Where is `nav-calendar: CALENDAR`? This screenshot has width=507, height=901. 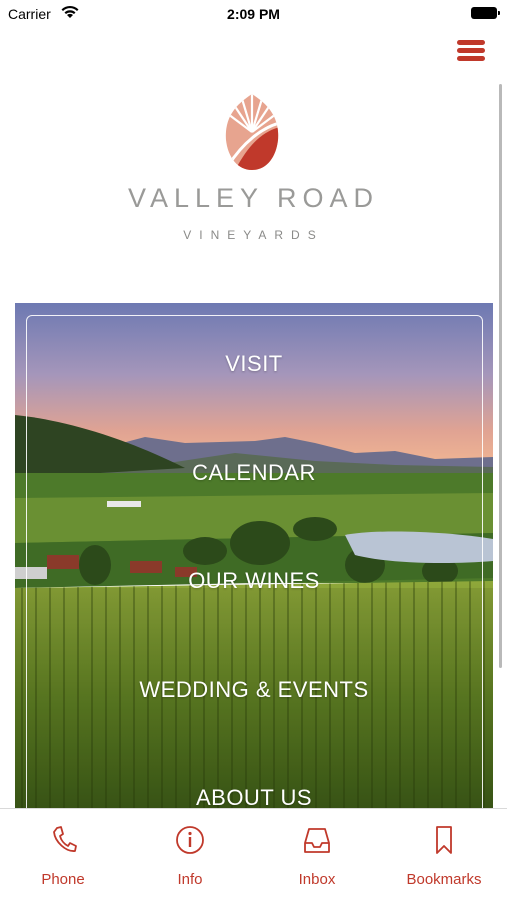 nav-calendar: CALENDAR is located at coordinates (254, 473).